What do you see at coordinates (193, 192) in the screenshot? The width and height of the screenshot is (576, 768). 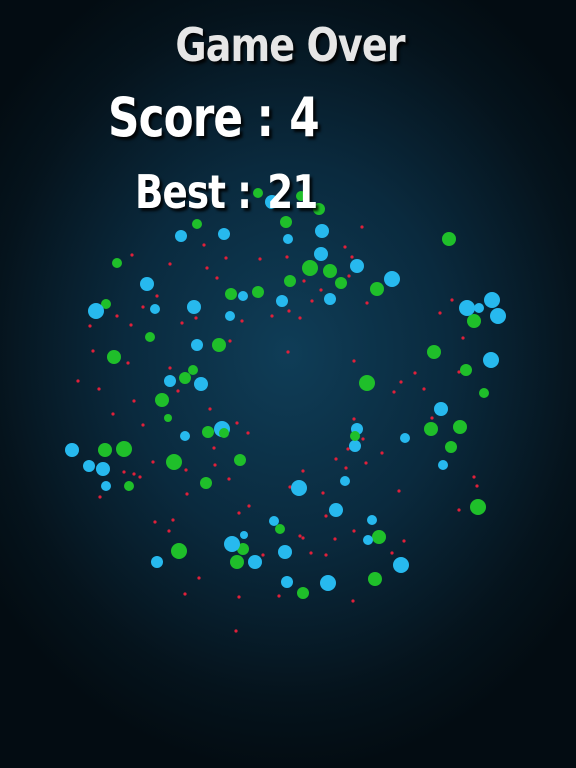 I see `best-label: Best :` at bounding box center [193, 192].